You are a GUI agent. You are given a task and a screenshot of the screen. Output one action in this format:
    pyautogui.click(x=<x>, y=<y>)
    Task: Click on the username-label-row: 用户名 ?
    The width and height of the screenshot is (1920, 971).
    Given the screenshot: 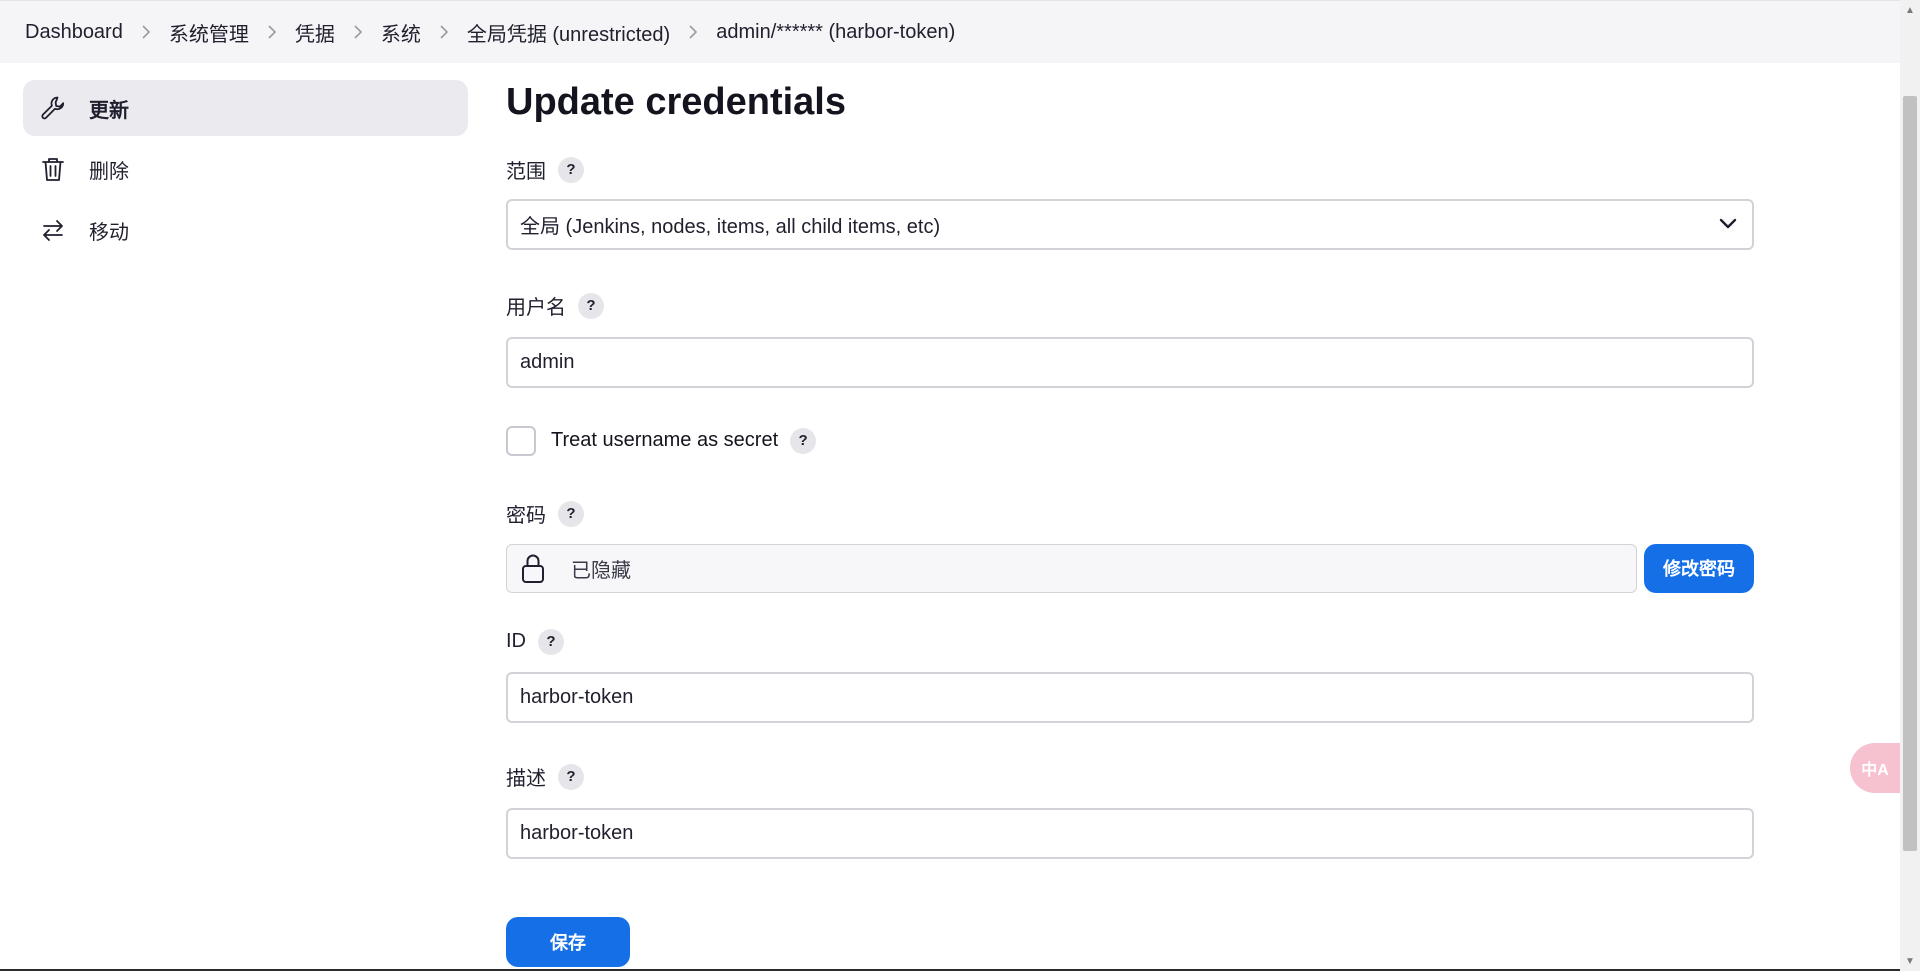 What is the action you would take?
    pyautogui.click(x=1130, y=306)
    